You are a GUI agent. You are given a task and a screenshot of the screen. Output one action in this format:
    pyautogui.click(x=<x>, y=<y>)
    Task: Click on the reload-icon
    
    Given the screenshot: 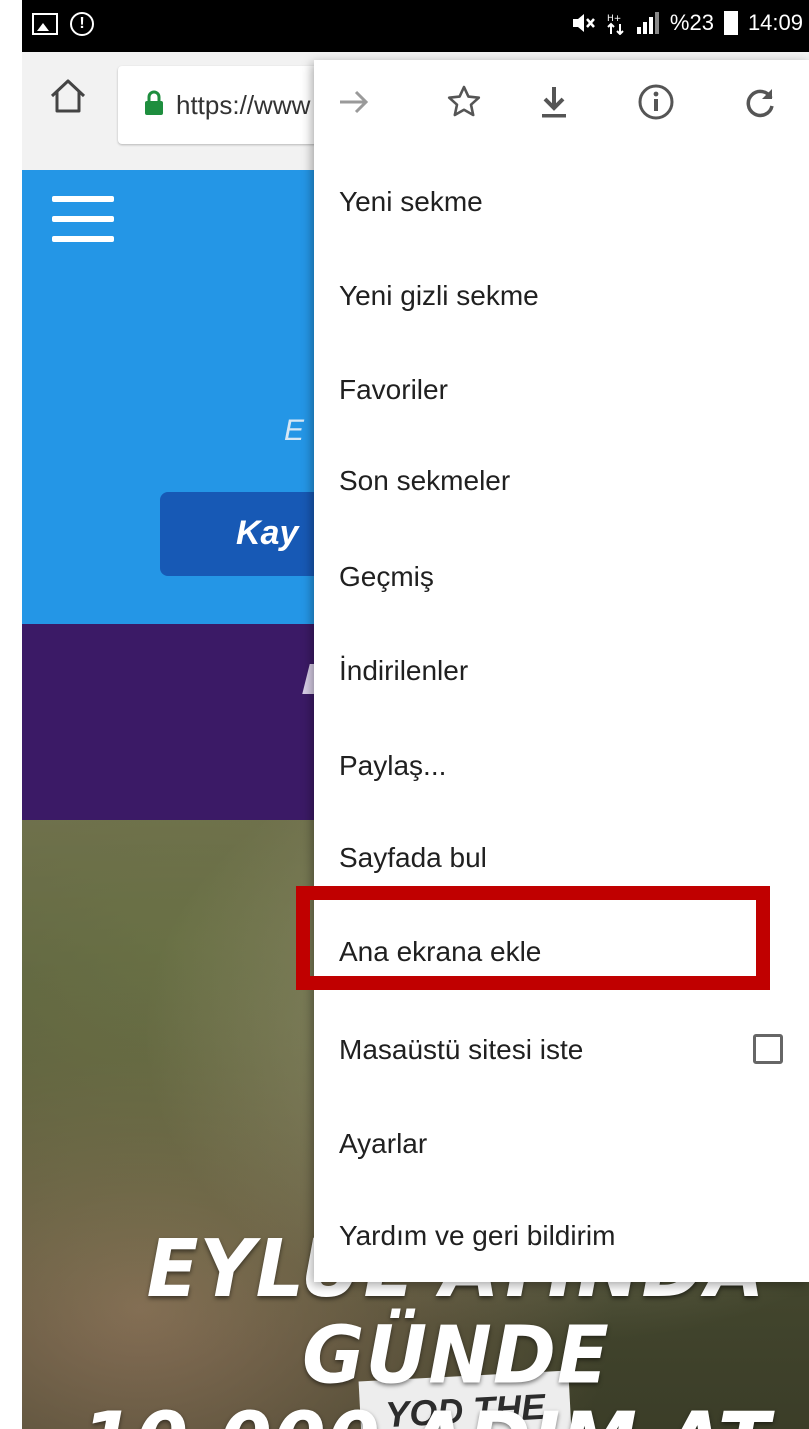 What is the action you would take?
    pyautogui.click(x=760, y=102)
    